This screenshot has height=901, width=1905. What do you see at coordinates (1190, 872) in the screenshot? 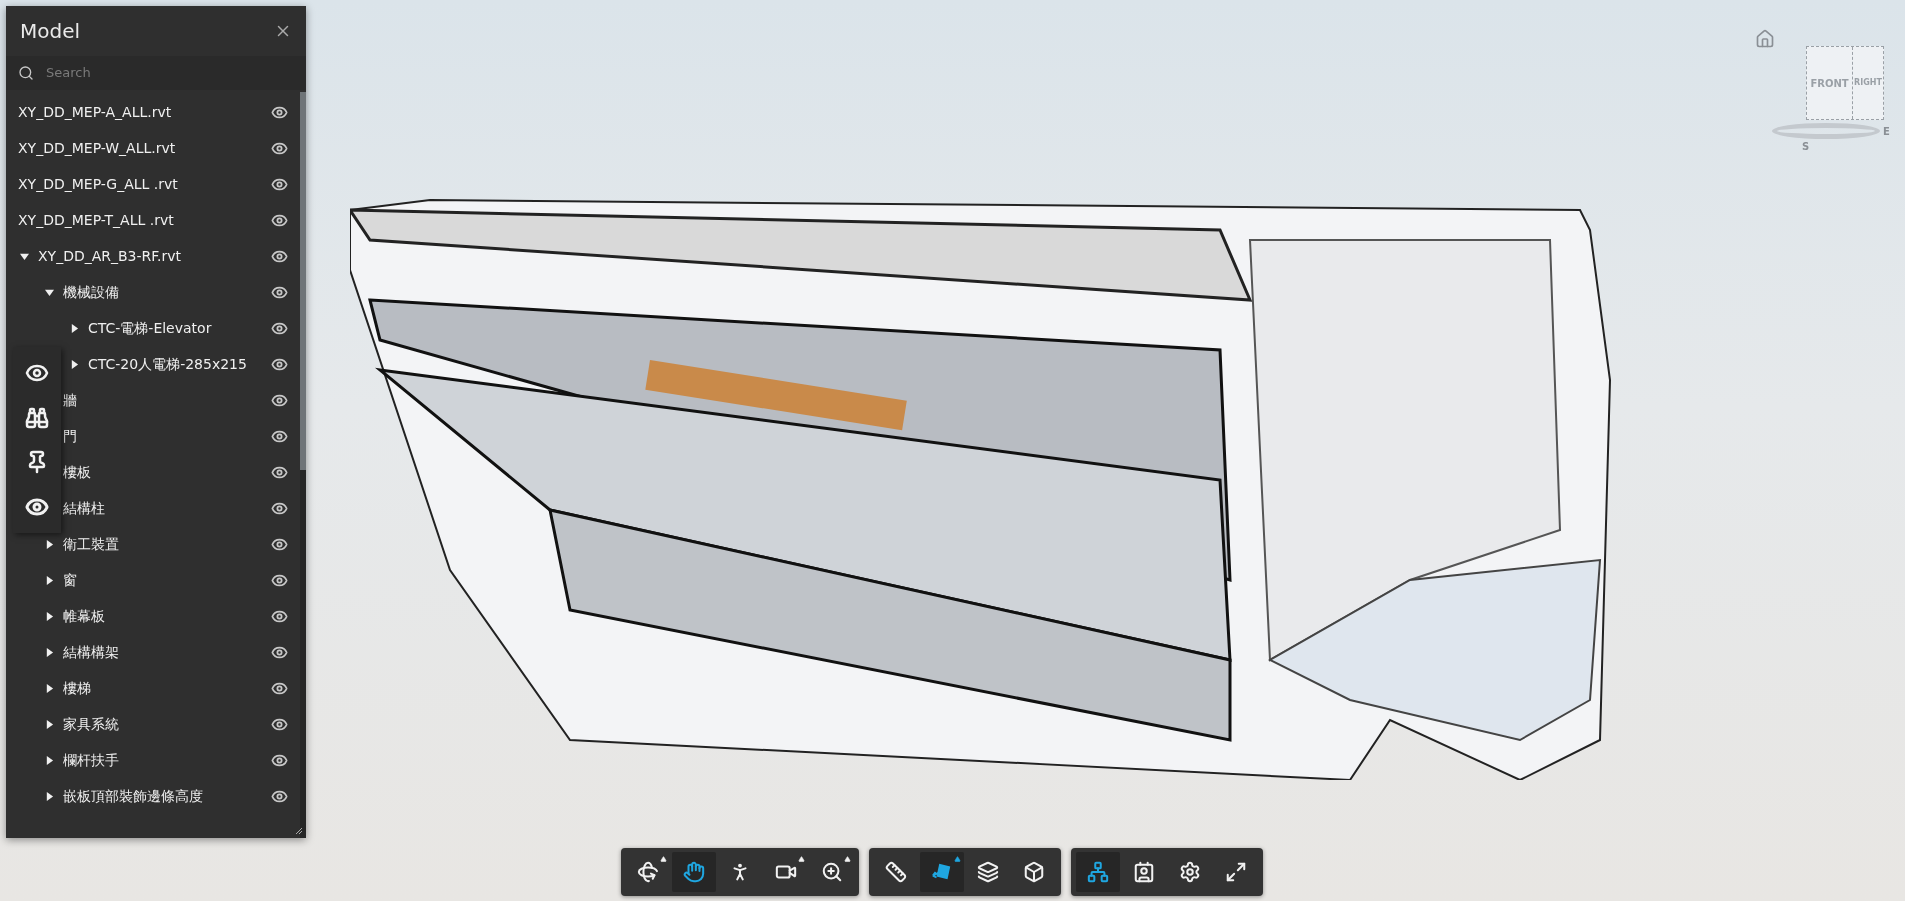
I see `settings-icon` at bounding box center [1190, 872].